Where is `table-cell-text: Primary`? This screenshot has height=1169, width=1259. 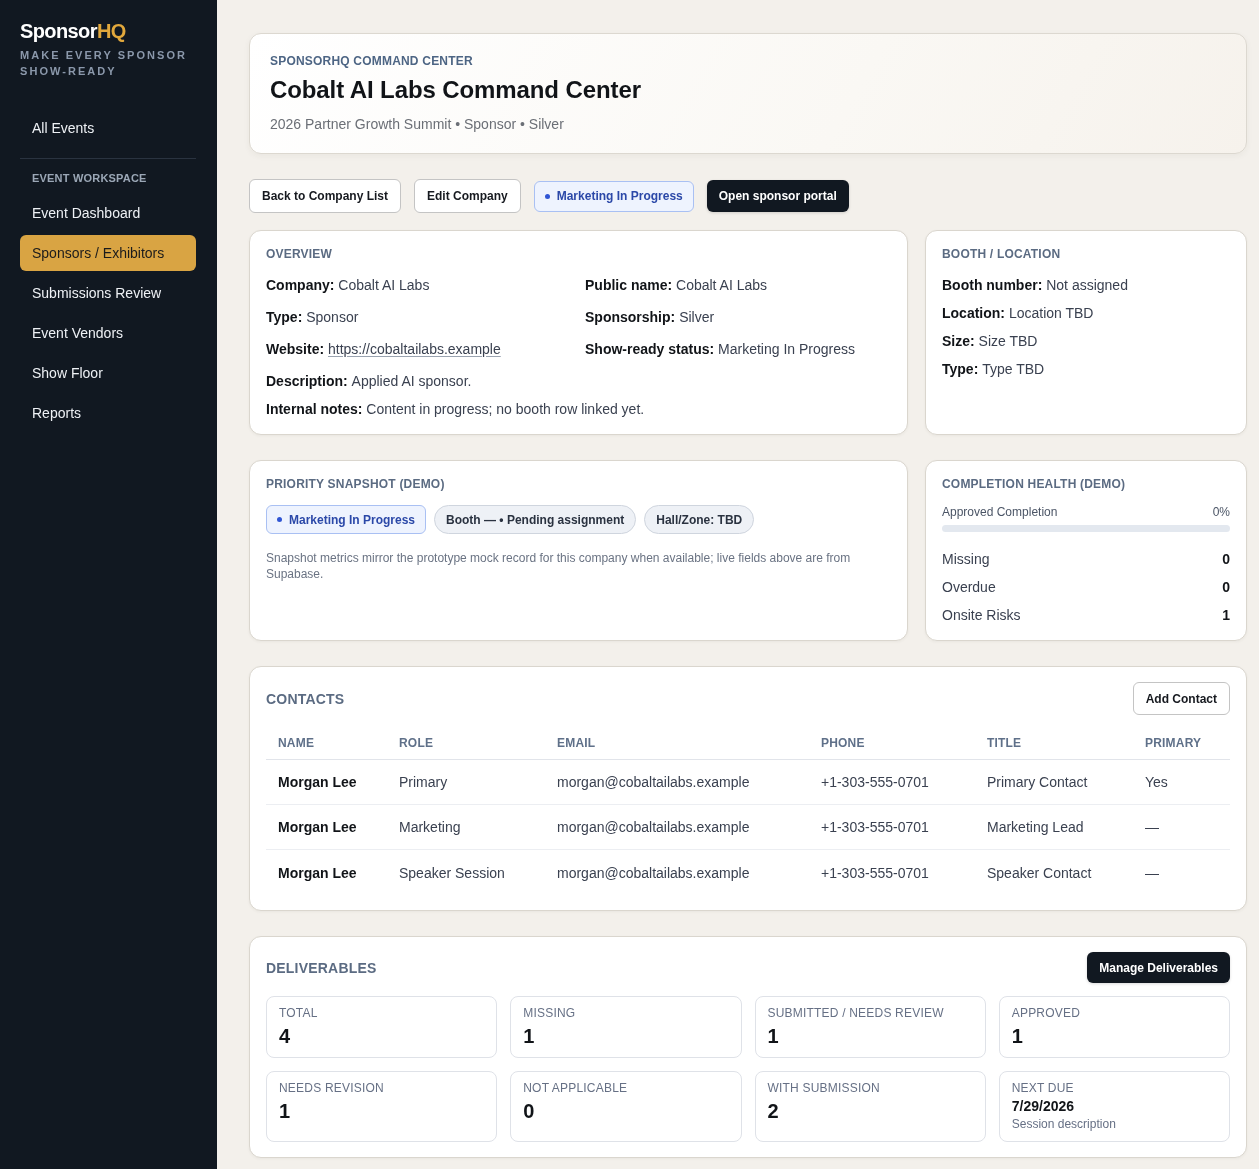
table-cell-text: Primary is located at coordinates (423, 782).